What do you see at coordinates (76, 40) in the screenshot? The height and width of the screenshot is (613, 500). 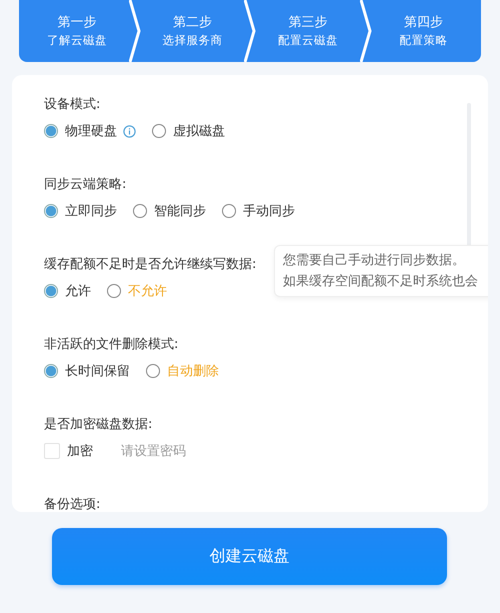 I see `step-subtitle: 了解云磁盘` at bounding box center [76, 40].